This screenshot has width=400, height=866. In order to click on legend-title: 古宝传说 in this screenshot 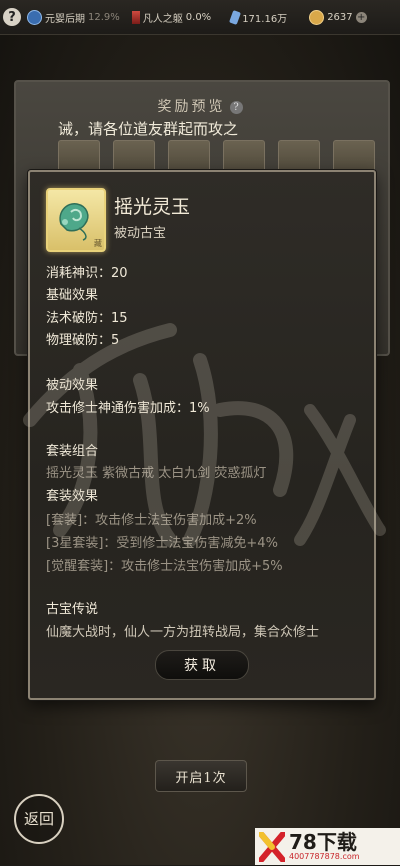, I will do `click(72, 609)`.